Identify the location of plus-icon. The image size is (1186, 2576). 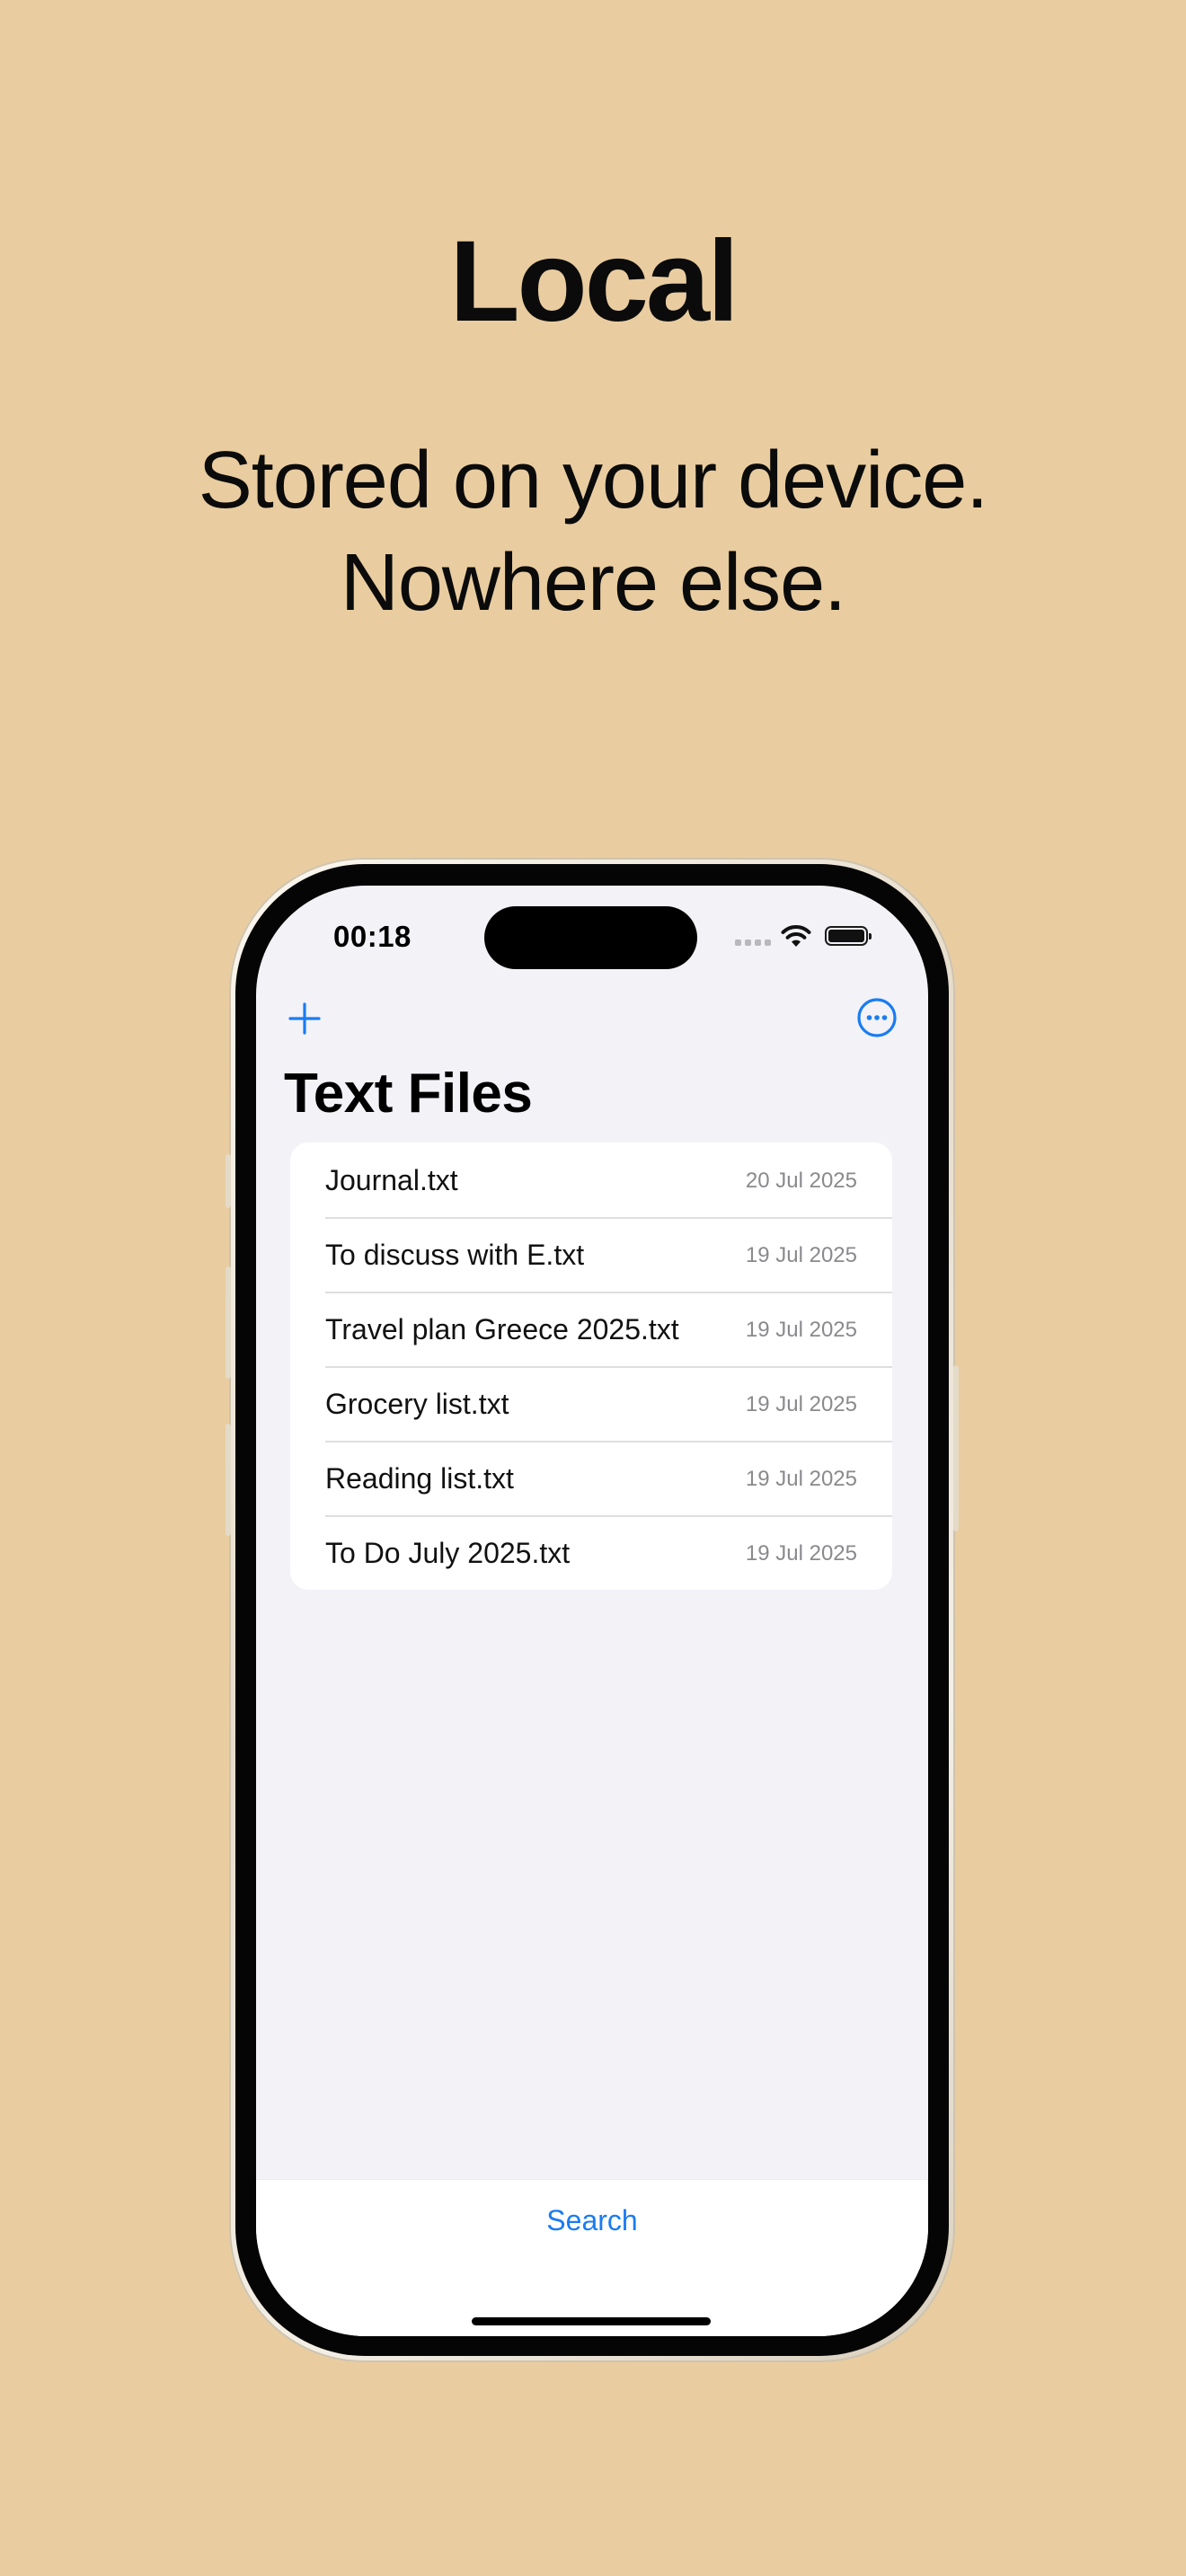
(304, 1018).